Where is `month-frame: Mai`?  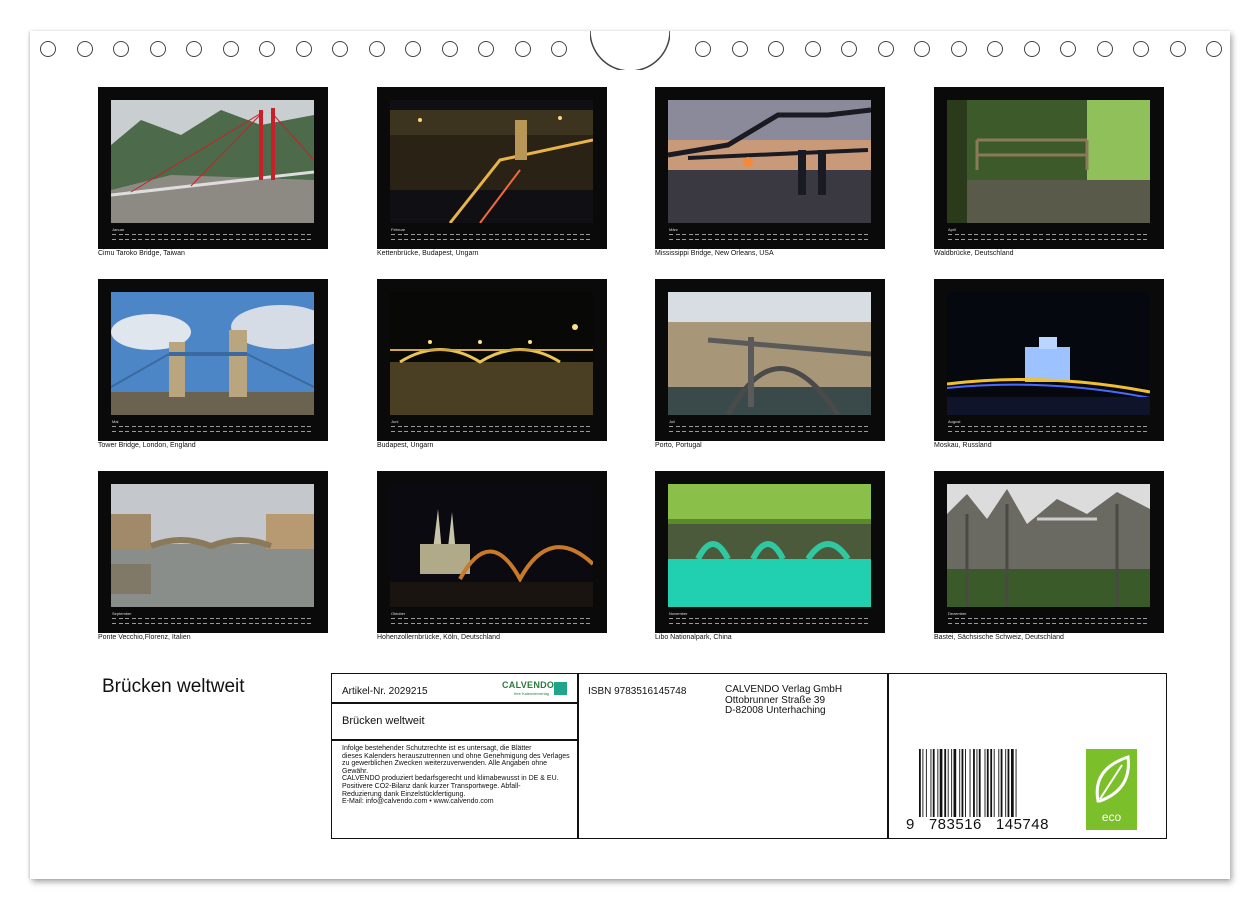
month-frame: Mai is located at coordinates (213, 360).